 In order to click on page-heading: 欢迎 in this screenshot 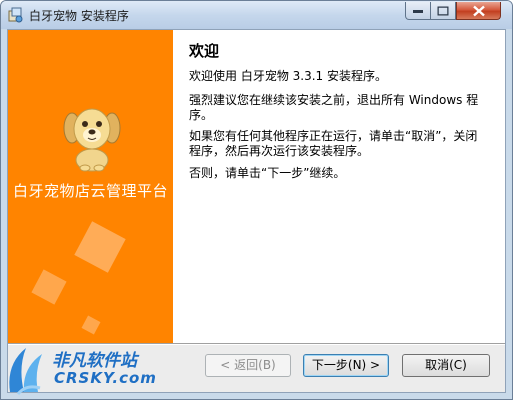, I will do `click(204, 51)`.